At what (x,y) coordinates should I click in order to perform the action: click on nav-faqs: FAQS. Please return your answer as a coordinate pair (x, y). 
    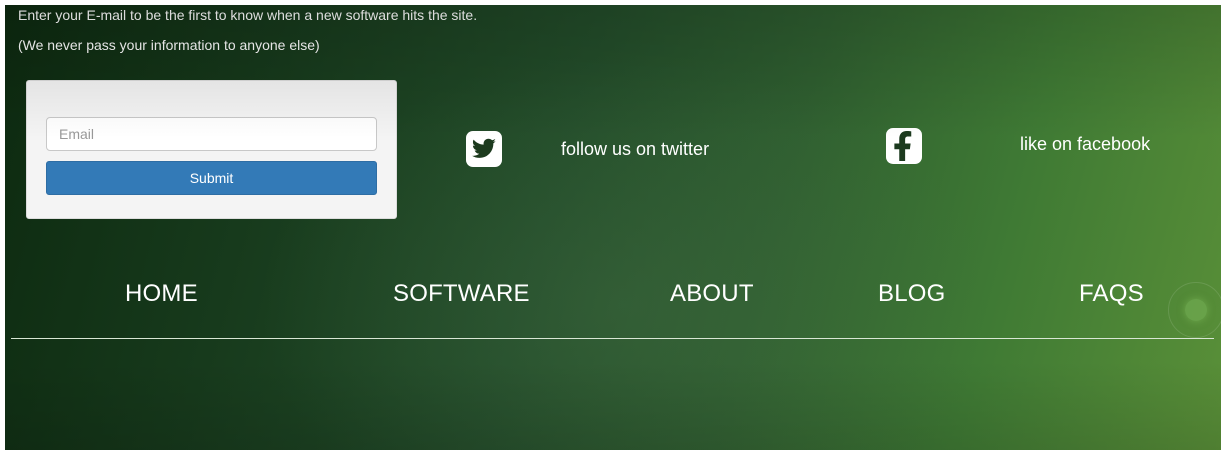
    Looking at the image, I should click on (1111, 294).